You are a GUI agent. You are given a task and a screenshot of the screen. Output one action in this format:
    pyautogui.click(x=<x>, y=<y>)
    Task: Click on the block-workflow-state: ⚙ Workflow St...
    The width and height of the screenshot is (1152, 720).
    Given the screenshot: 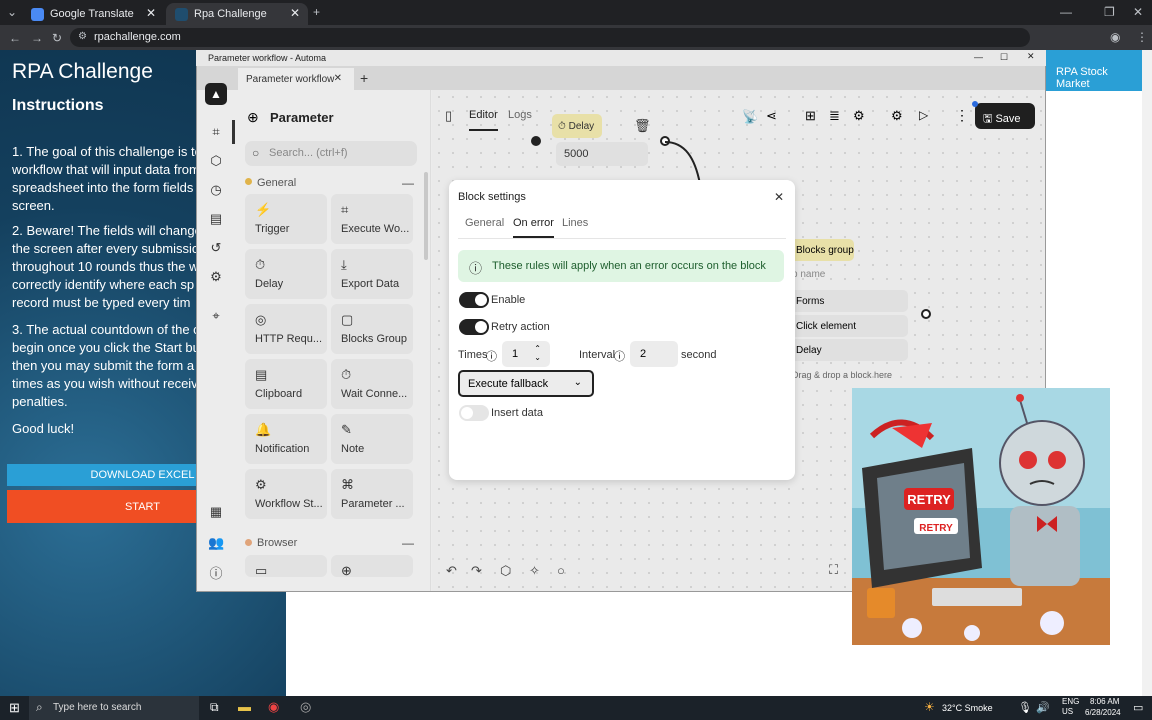 What is the action you would take?
    pyautogui.click(x=286, y=494)
    